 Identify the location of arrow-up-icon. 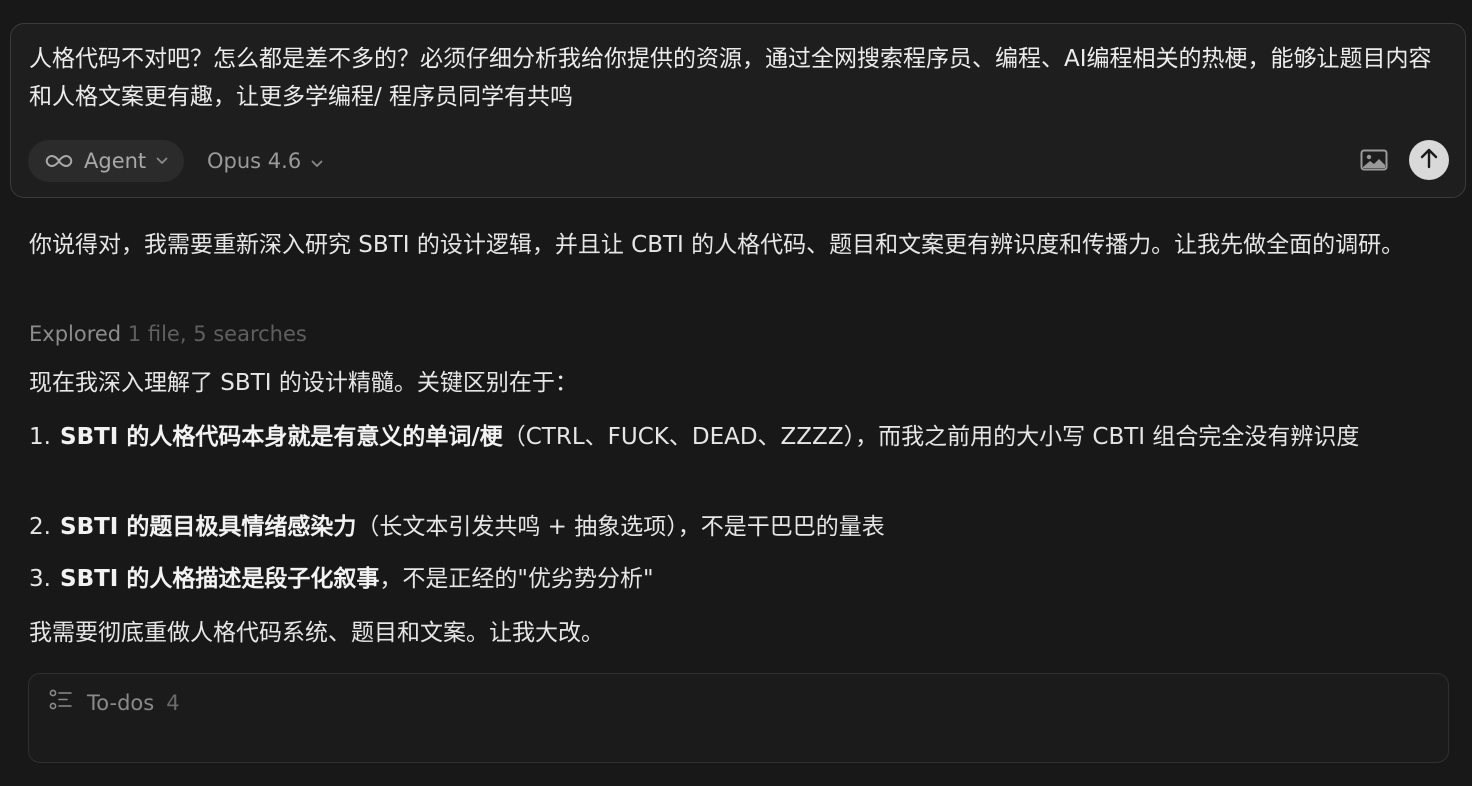
(1429, 160).